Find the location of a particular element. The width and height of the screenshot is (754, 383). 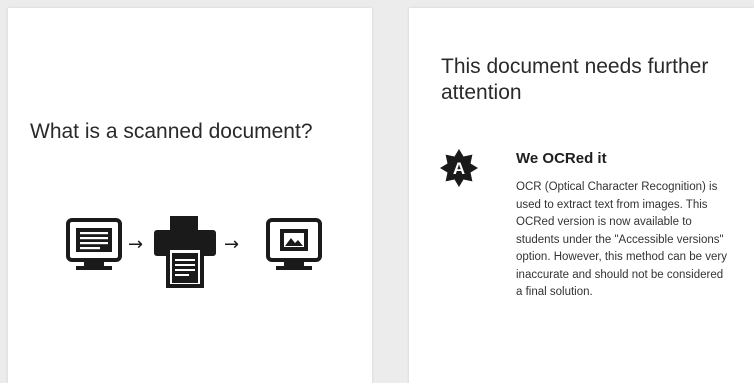

monitor-image-icon is located at coordinates (294, 244).